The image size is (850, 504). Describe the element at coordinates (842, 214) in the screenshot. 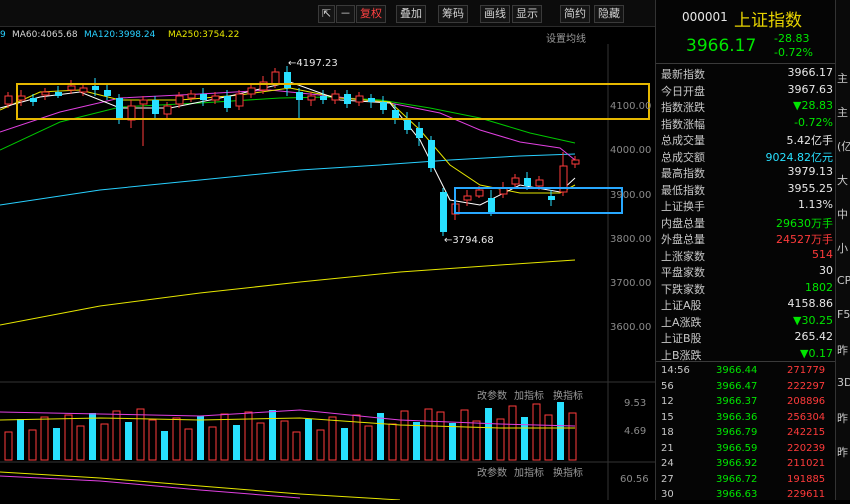

I see `edge-label: 中` at that location.